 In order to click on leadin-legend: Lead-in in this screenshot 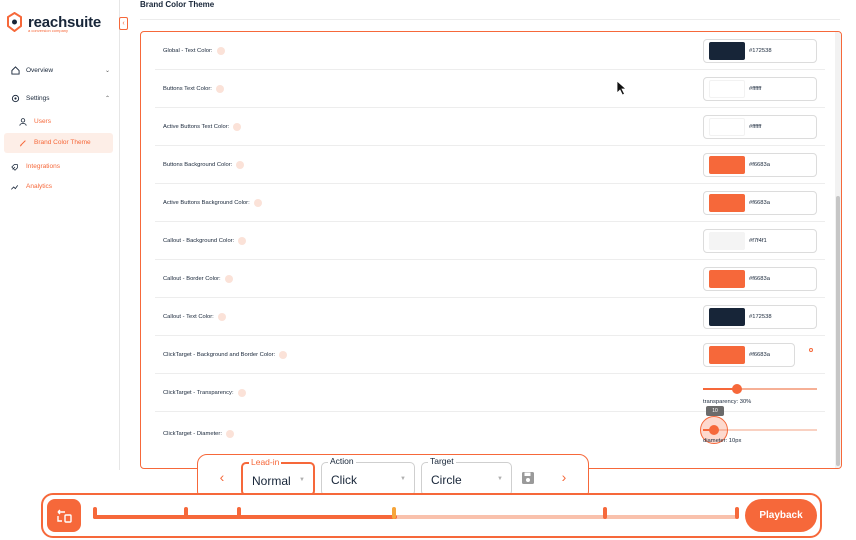, I will do `click(265, 462)`.